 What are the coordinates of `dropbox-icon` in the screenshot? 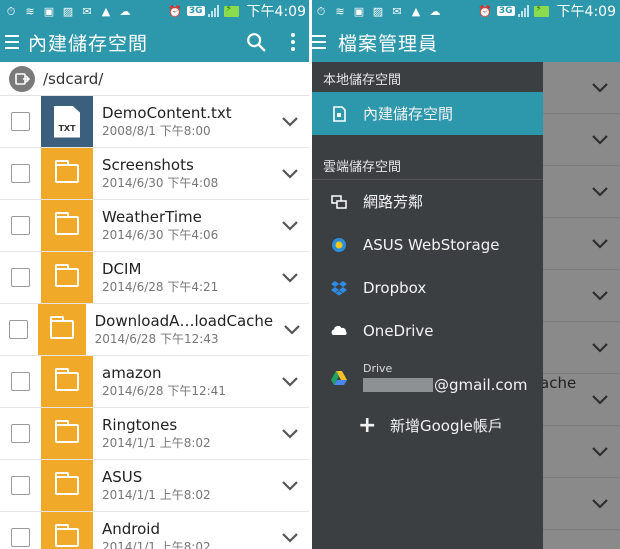 It's located at (339, 288).